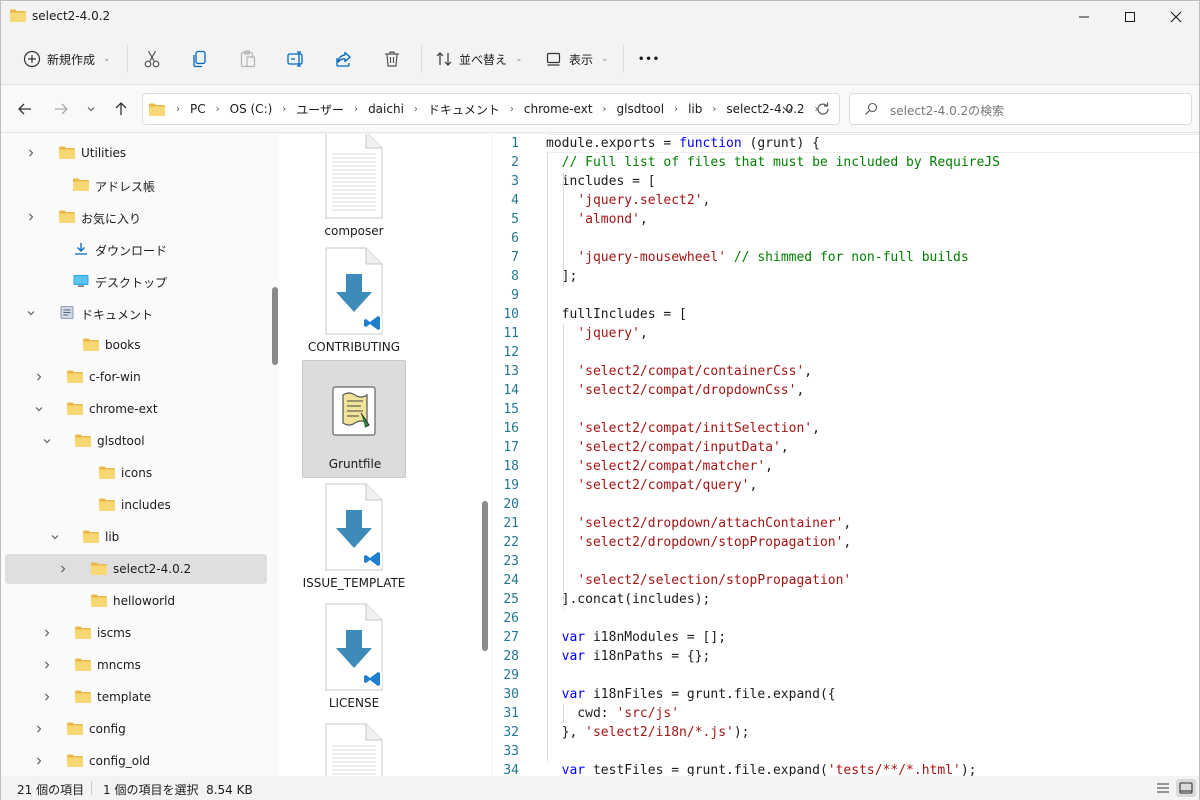 The height and width of the screenshot is (800, 1200). What do you see at coordinates (577, 59) in the screenshot?
I see `view-button: 表示 ⌄` at bounding box center [577, 59].